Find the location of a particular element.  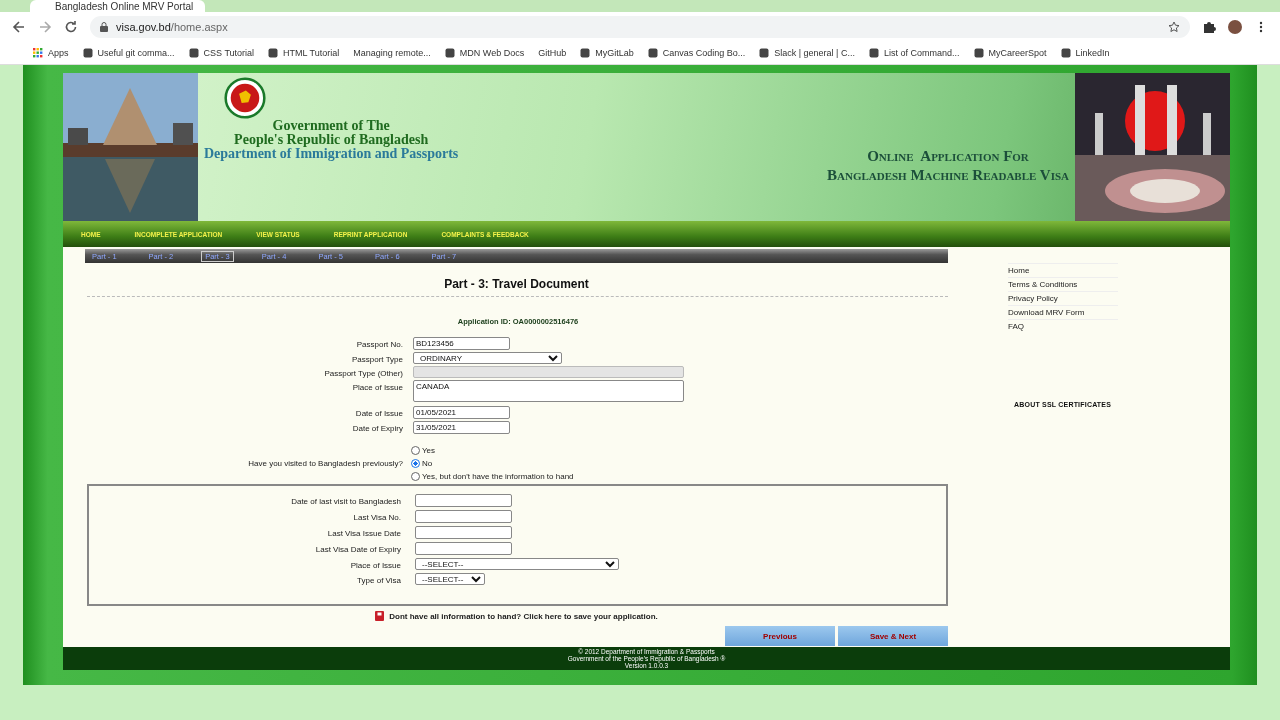

banner-heading: Department of Immigration and Passports is located at coordinates (331, 154).